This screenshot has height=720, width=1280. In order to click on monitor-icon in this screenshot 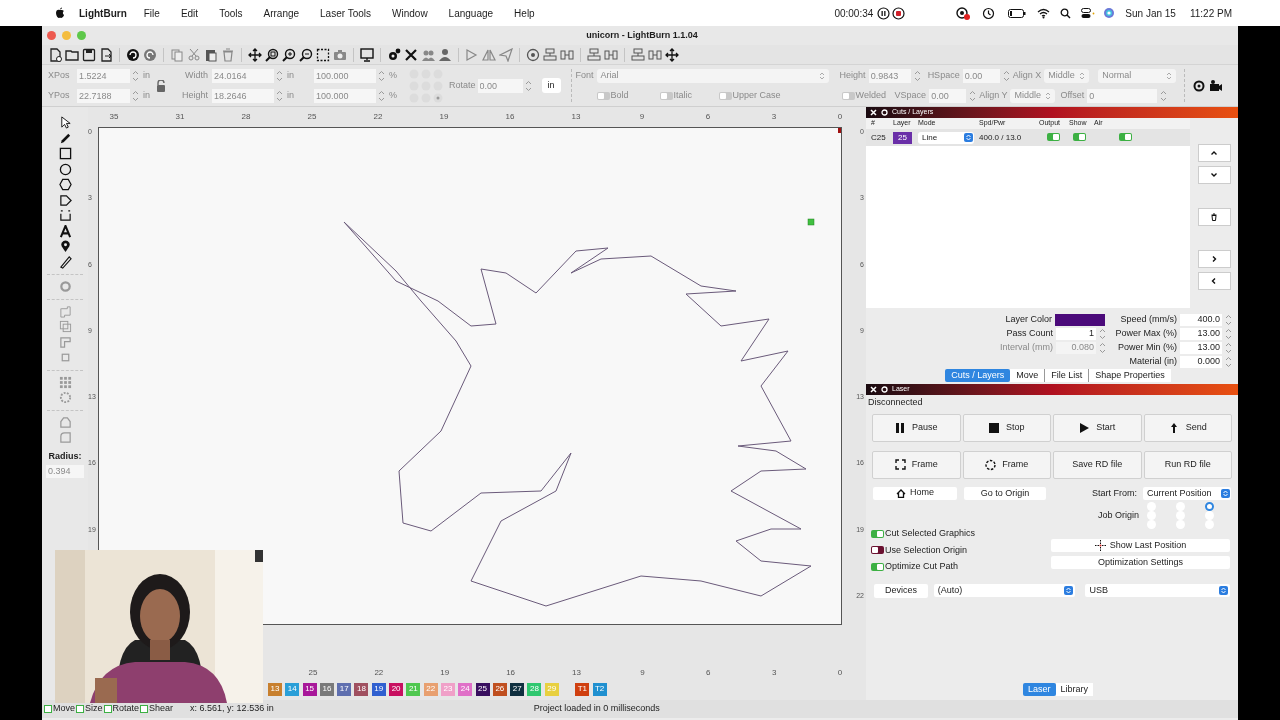, I will do `click(367, 54)`.